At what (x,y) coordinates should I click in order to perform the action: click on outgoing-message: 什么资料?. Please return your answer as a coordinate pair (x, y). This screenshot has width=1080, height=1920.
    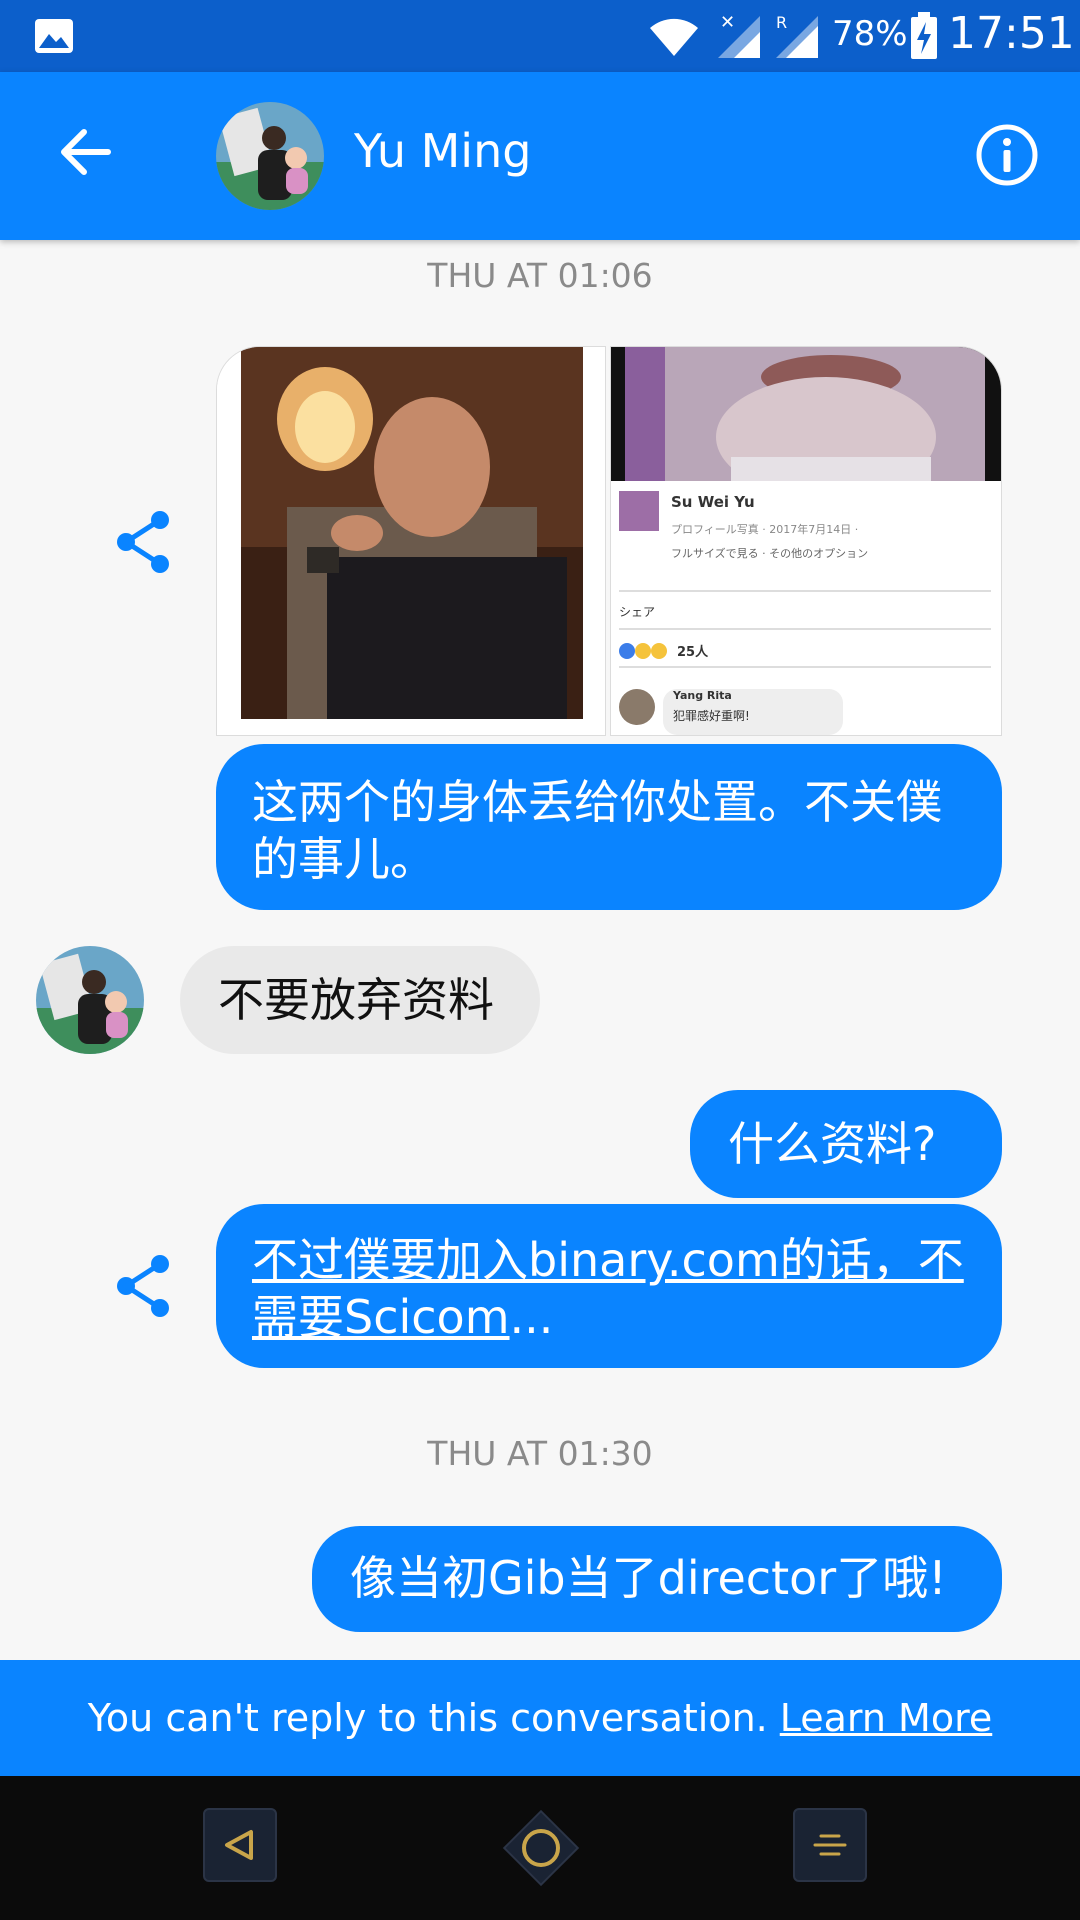
    Looking at the image, I should click on (846, 1144).